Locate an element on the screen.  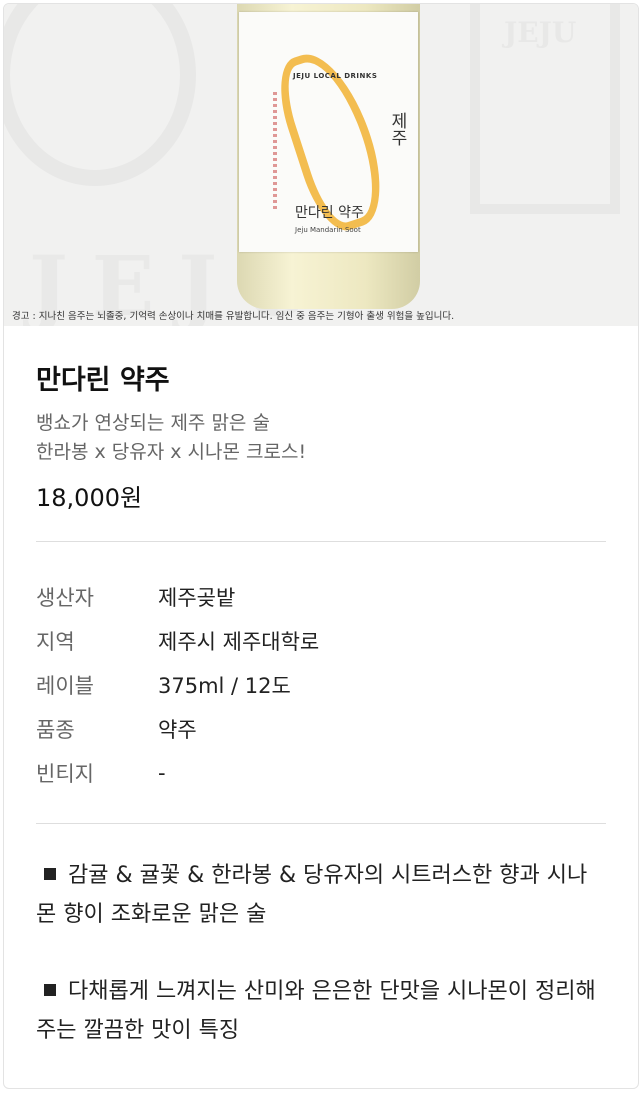
info-row-label: 레이블 375ml / 12도 is located at coordinates (163, 685).